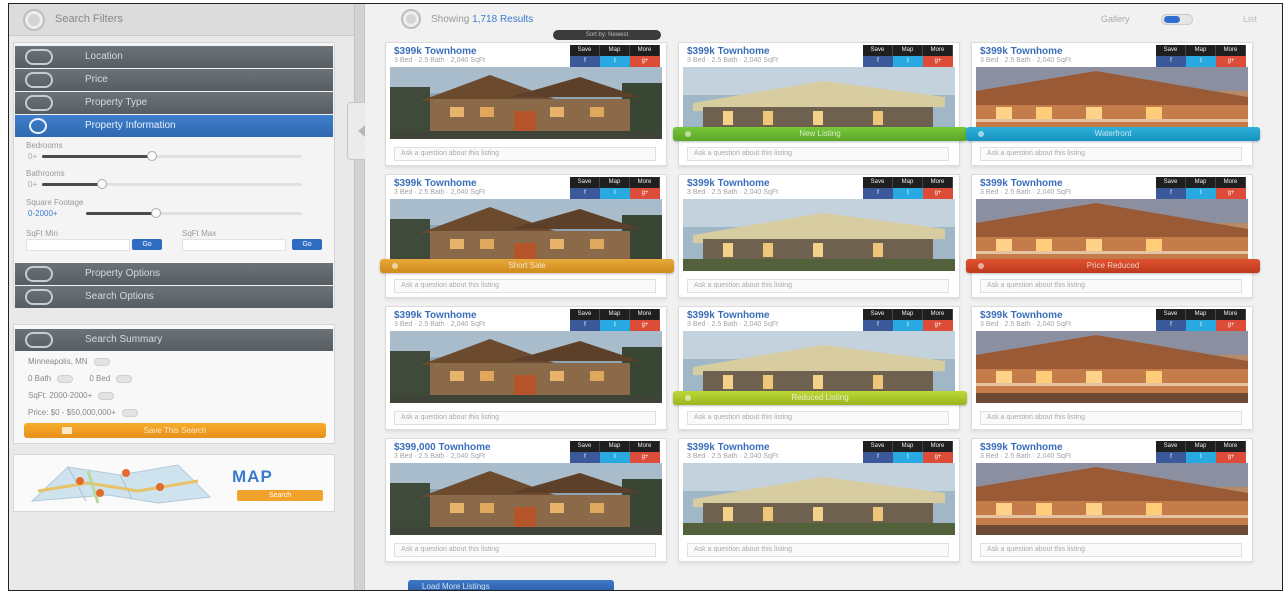 This screenshot has height=594, width=1285. I want to click on list-view-label: List, so click(1250, 19).